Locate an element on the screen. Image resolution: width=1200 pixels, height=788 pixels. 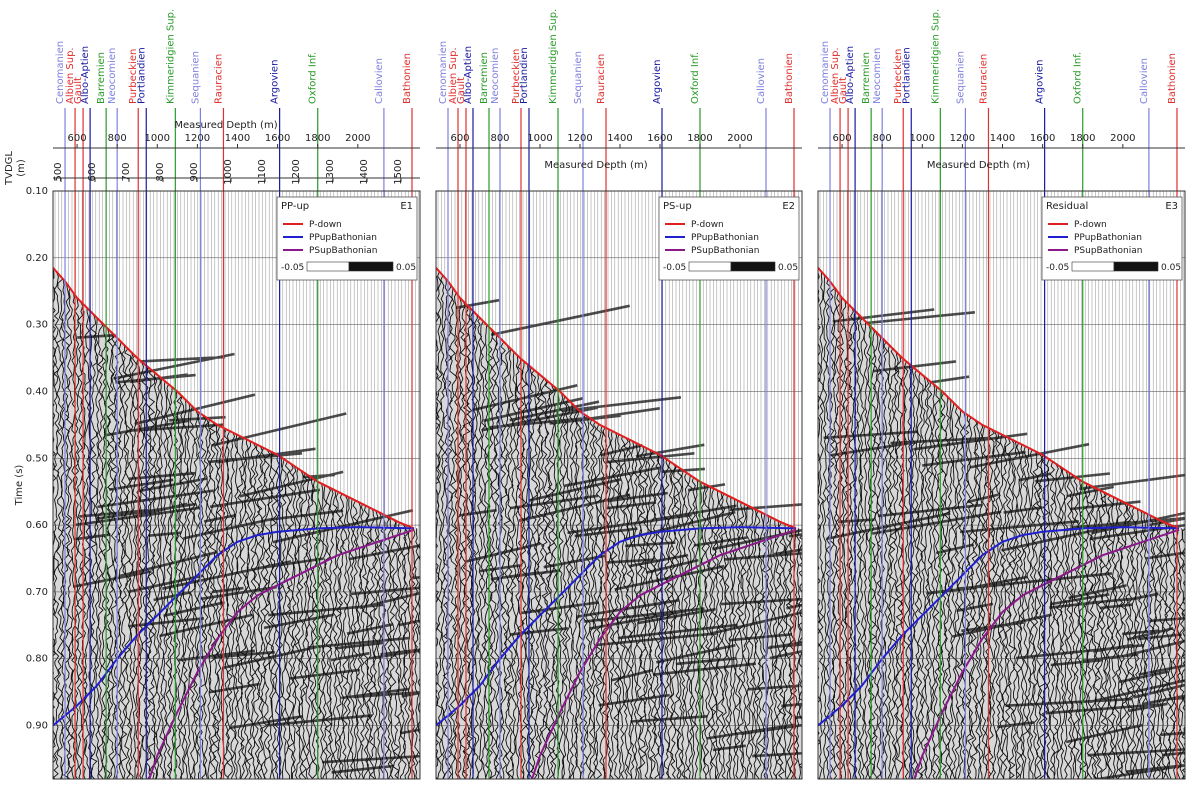
time-tick-label: 0.20 is located at coordinates (37, 258).